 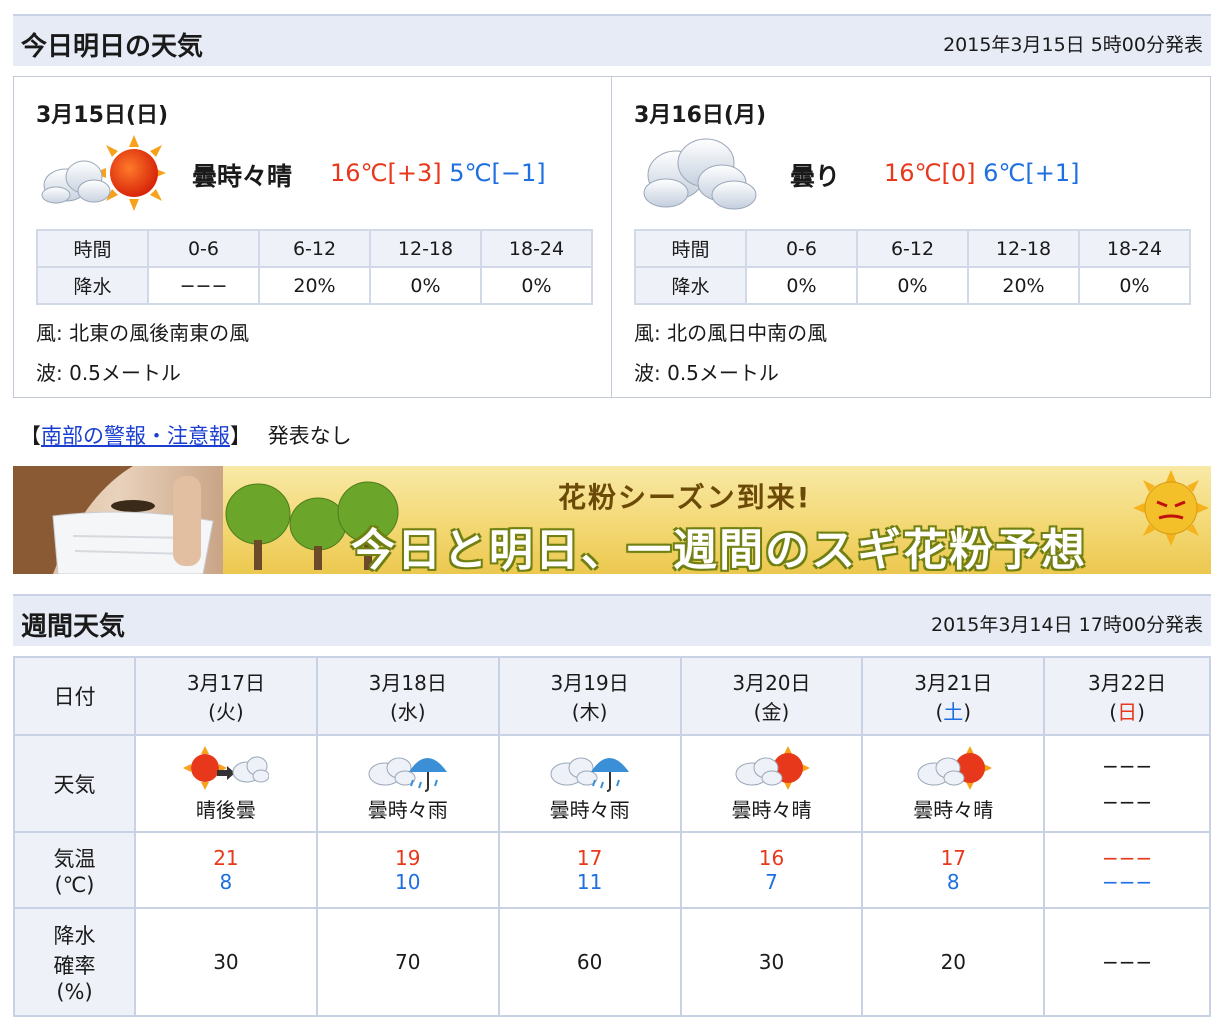 I want to click on label-line: 確率, so click(x=74, y=966).